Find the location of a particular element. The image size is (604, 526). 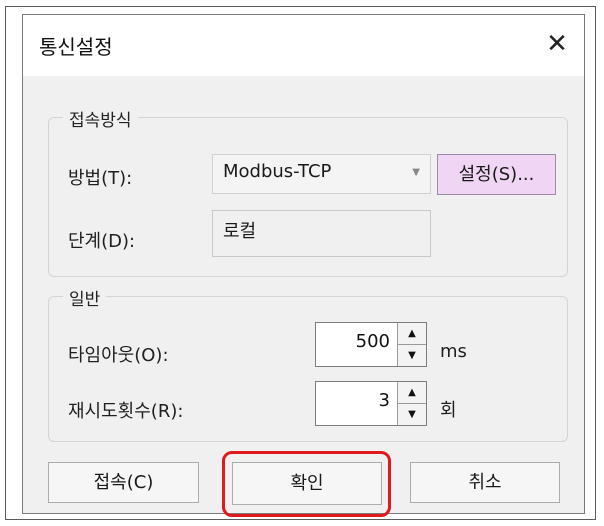

method-label: 방법(T): is located at coordinates (100, 178).